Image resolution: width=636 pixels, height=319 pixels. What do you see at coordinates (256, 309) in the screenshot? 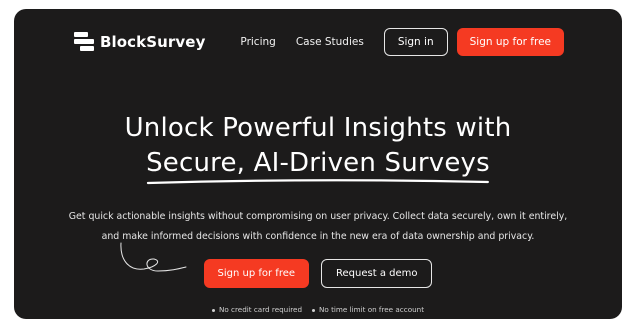
I see `fine-print-item: No credit card required` at bounding box center [256, 309].